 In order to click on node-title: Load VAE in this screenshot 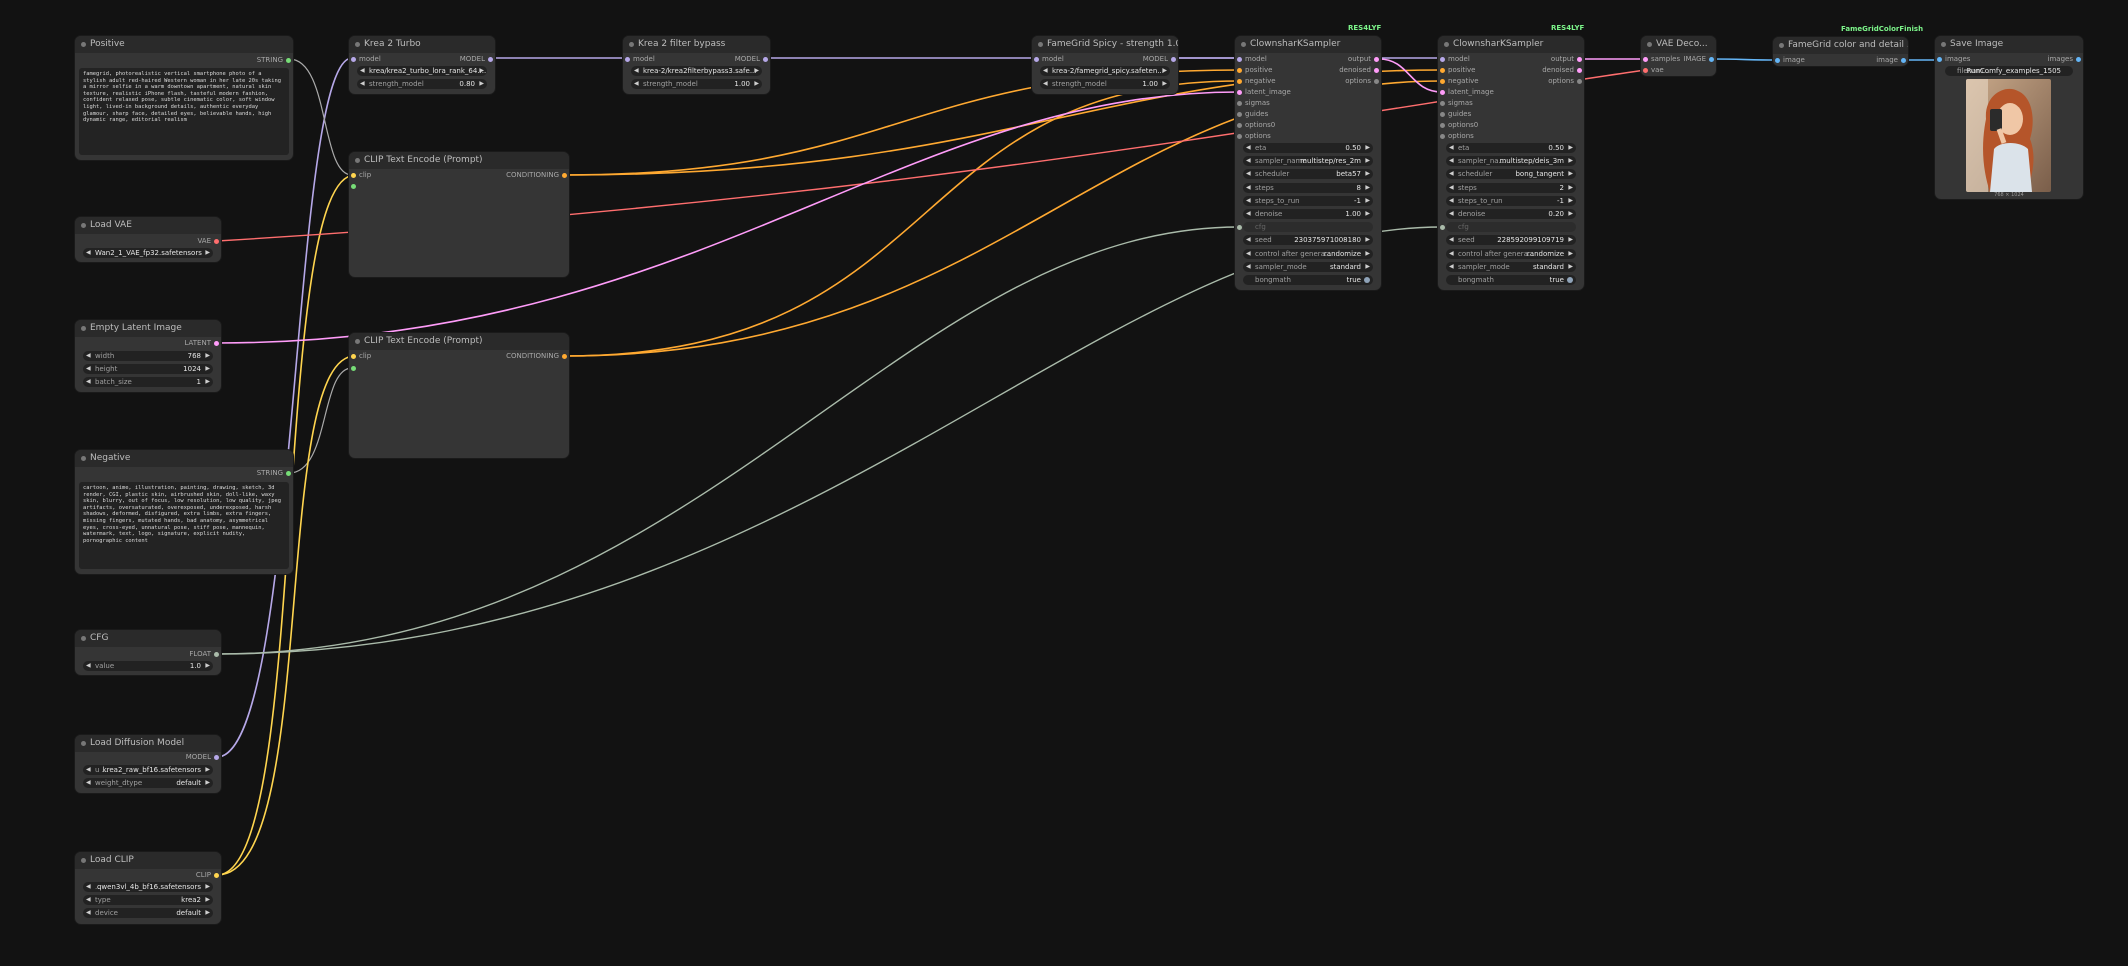, I will do `click(148, 225)`.